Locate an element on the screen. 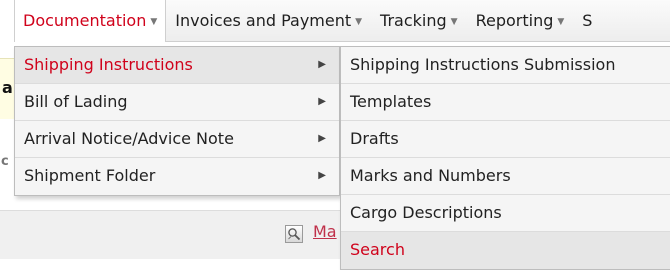  nav-invoices-label: Invoices and Payment is located at coordinates (263, 20).